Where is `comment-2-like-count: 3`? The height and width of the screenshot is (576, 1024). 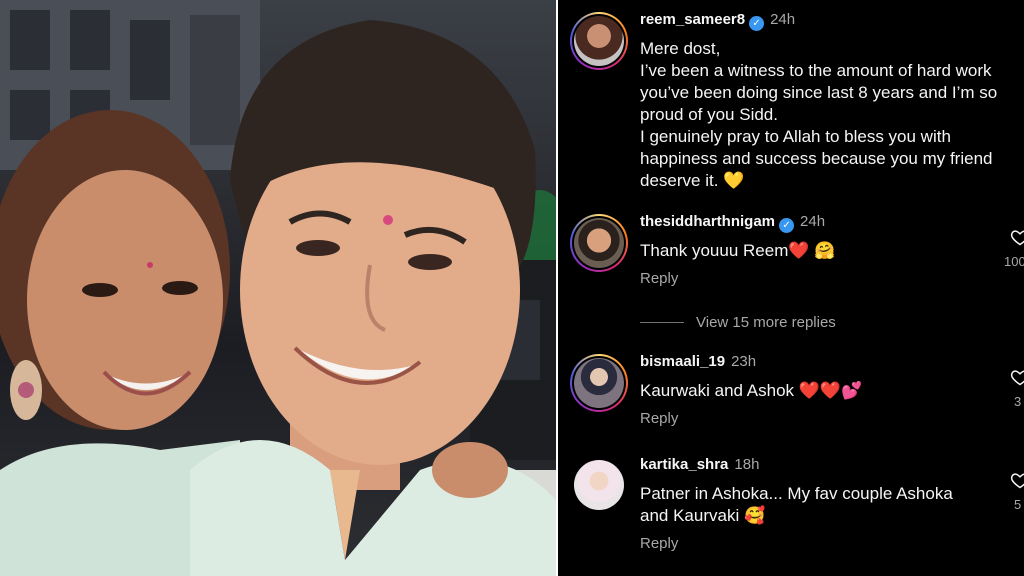
comment-2-like-count: 3 is located at coordinates (1018, 401).